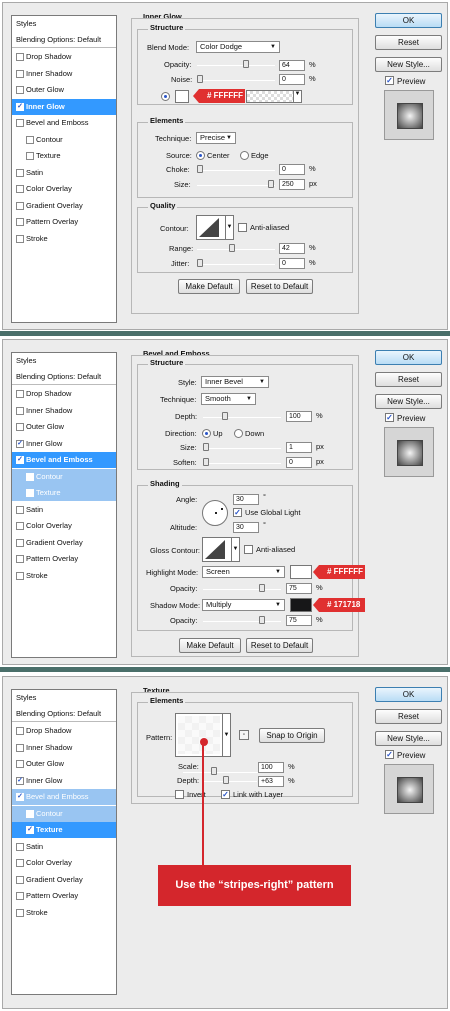  What do you see at coordinates (64, 830) in the screenshot?
I see `style-item-texture: ✓ Texture` at bounding box center [64, 830].